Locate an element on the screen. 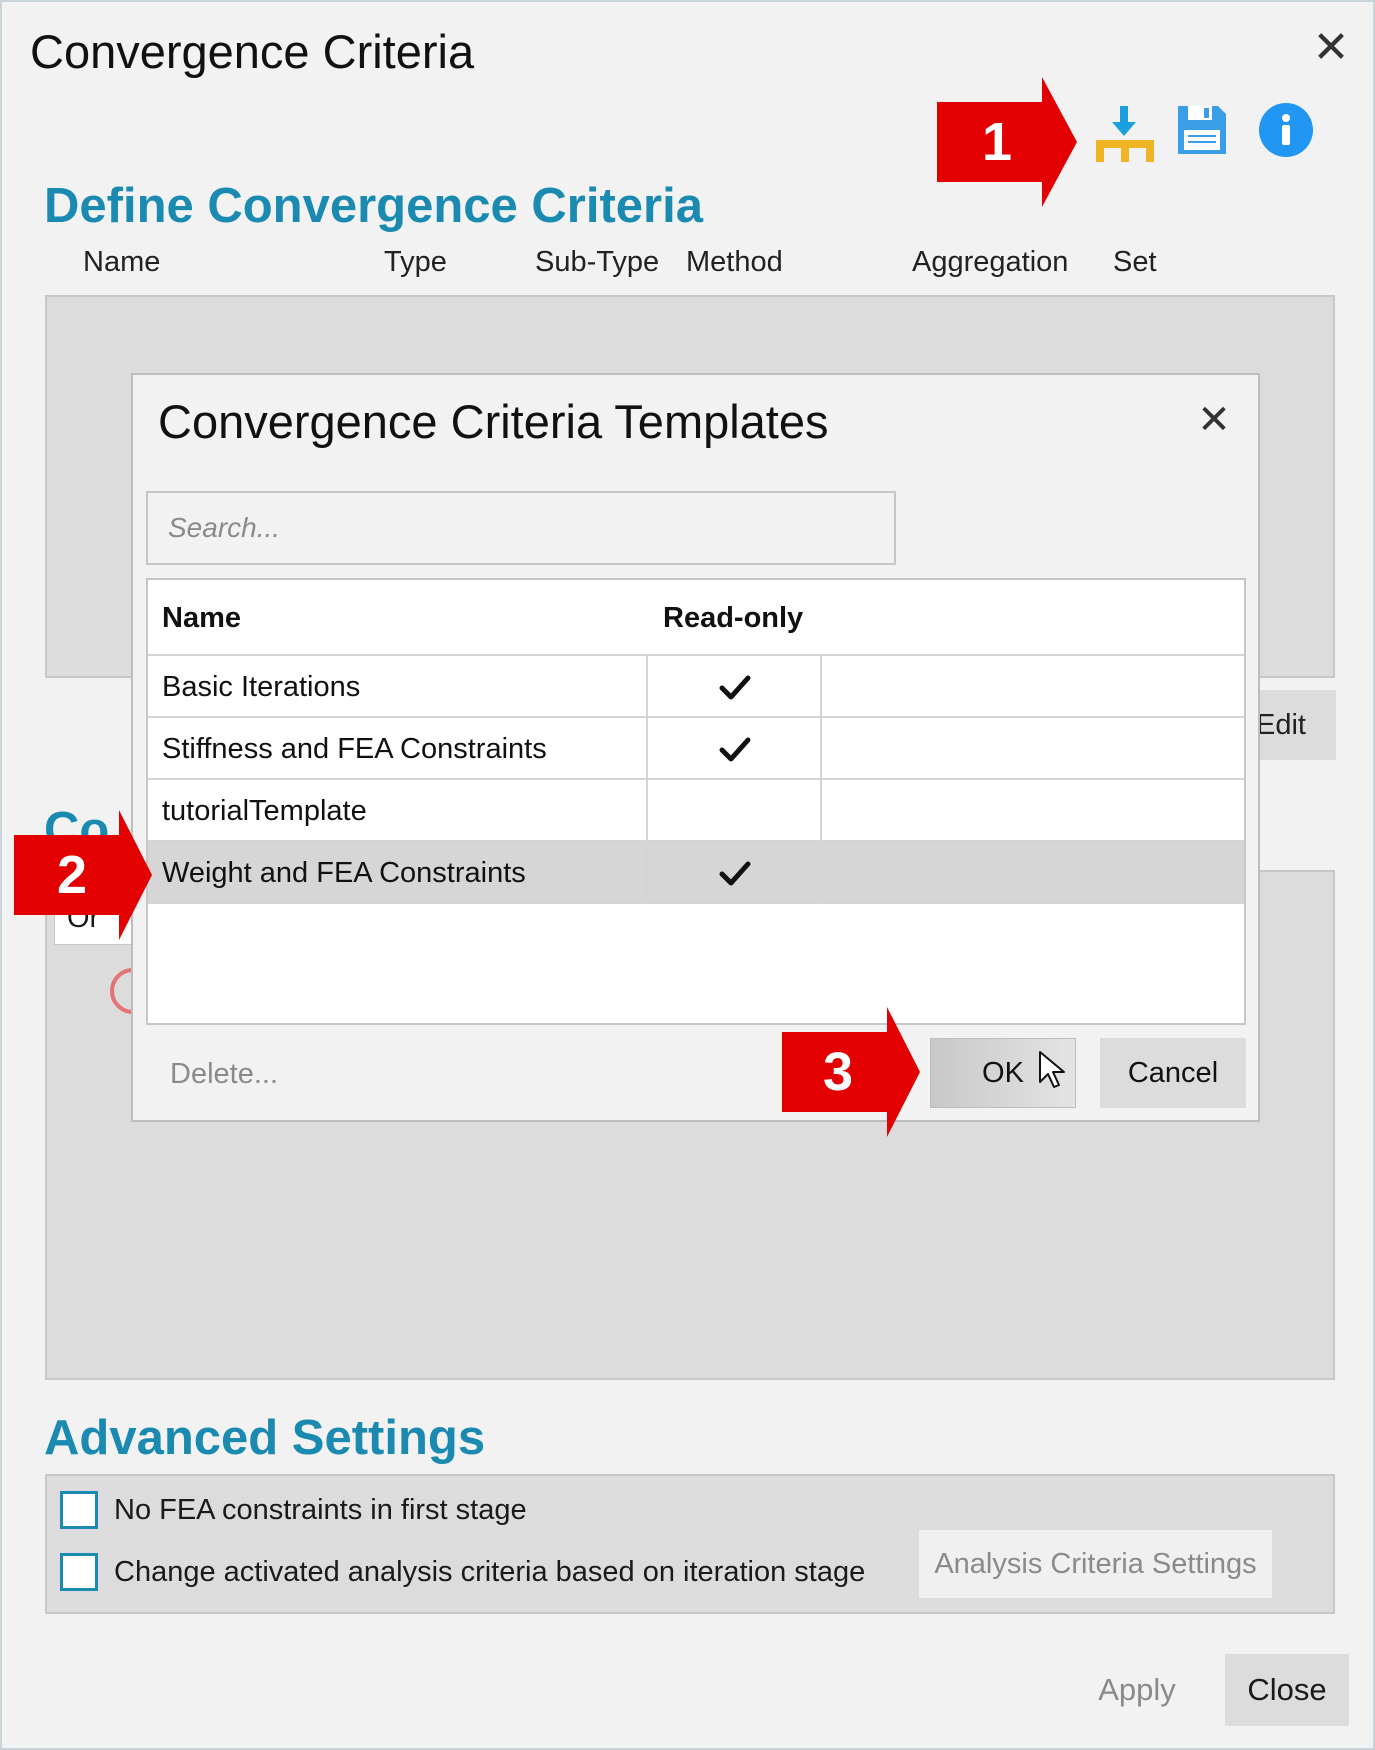 This screenshot has width=1375, height=1750. mouse-pointer-icon is located at coordinates (1052, 1069).